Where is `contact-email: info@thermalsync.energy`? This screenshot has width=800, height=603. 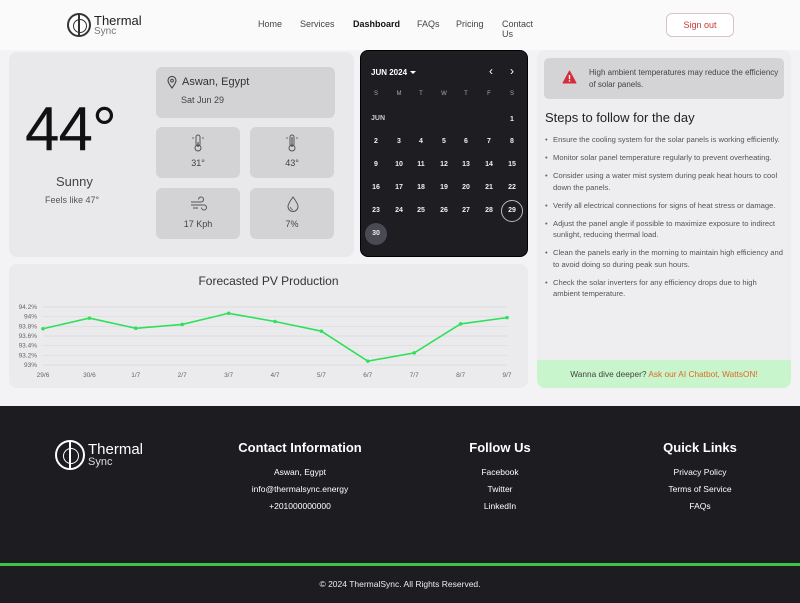 contact-email: info@thermalsync.energy is located at coordinates (300, 489).